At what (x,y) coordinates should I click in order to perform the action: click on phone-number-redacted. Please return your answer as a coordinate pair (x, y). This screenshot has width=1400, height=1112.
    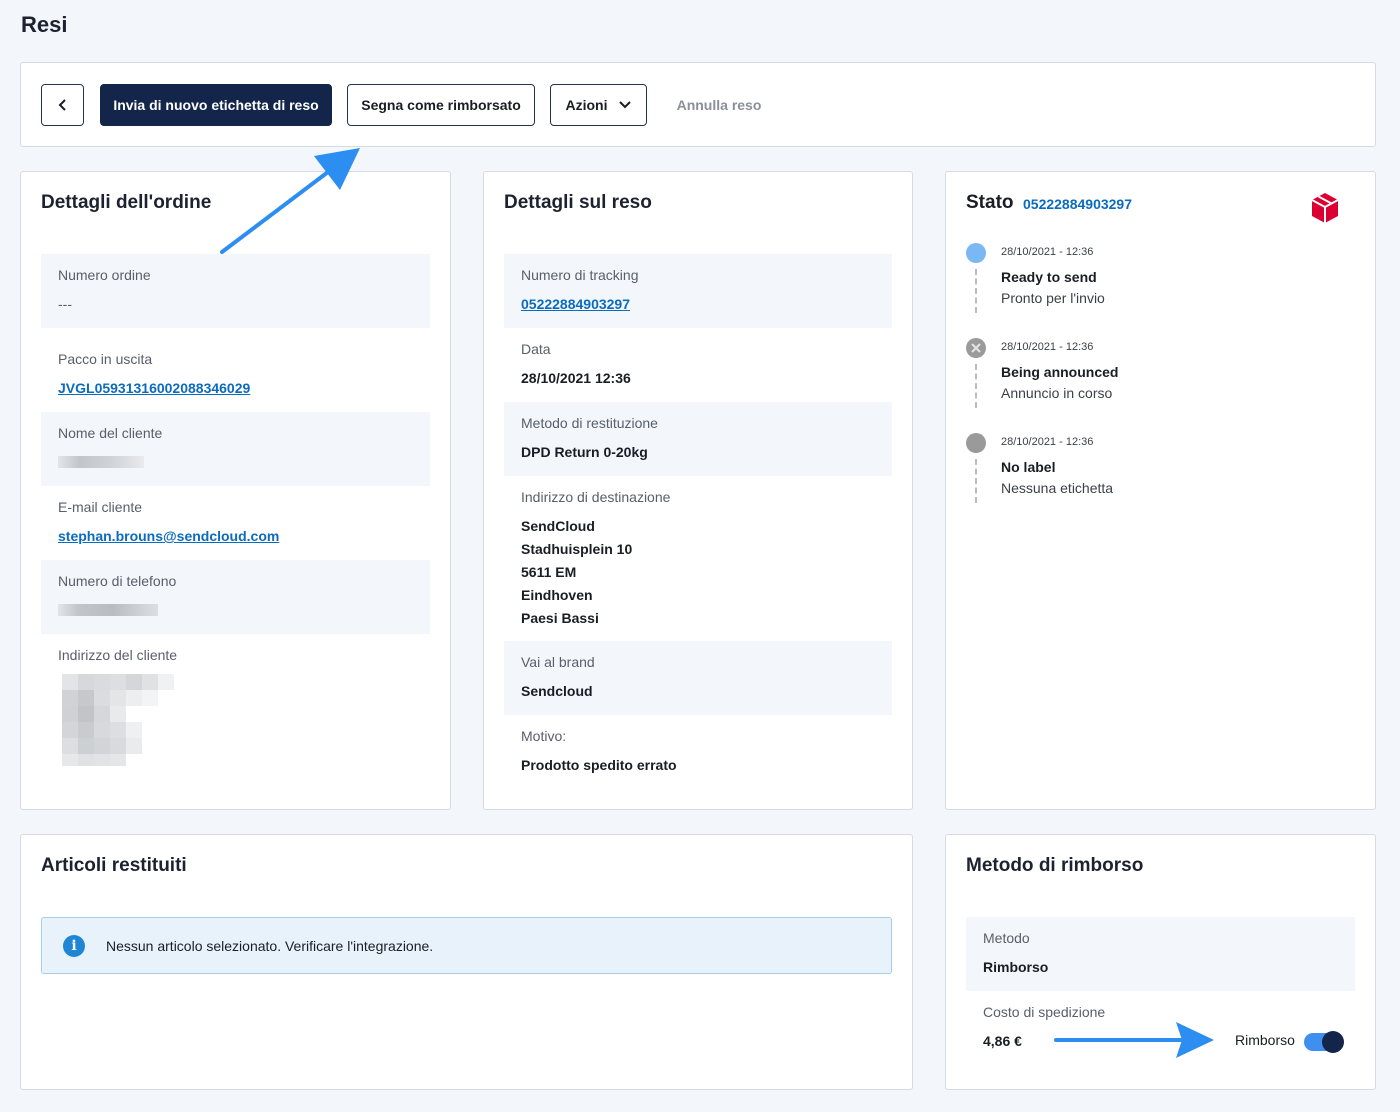
    Looking at the image, I should click on (108, 610).